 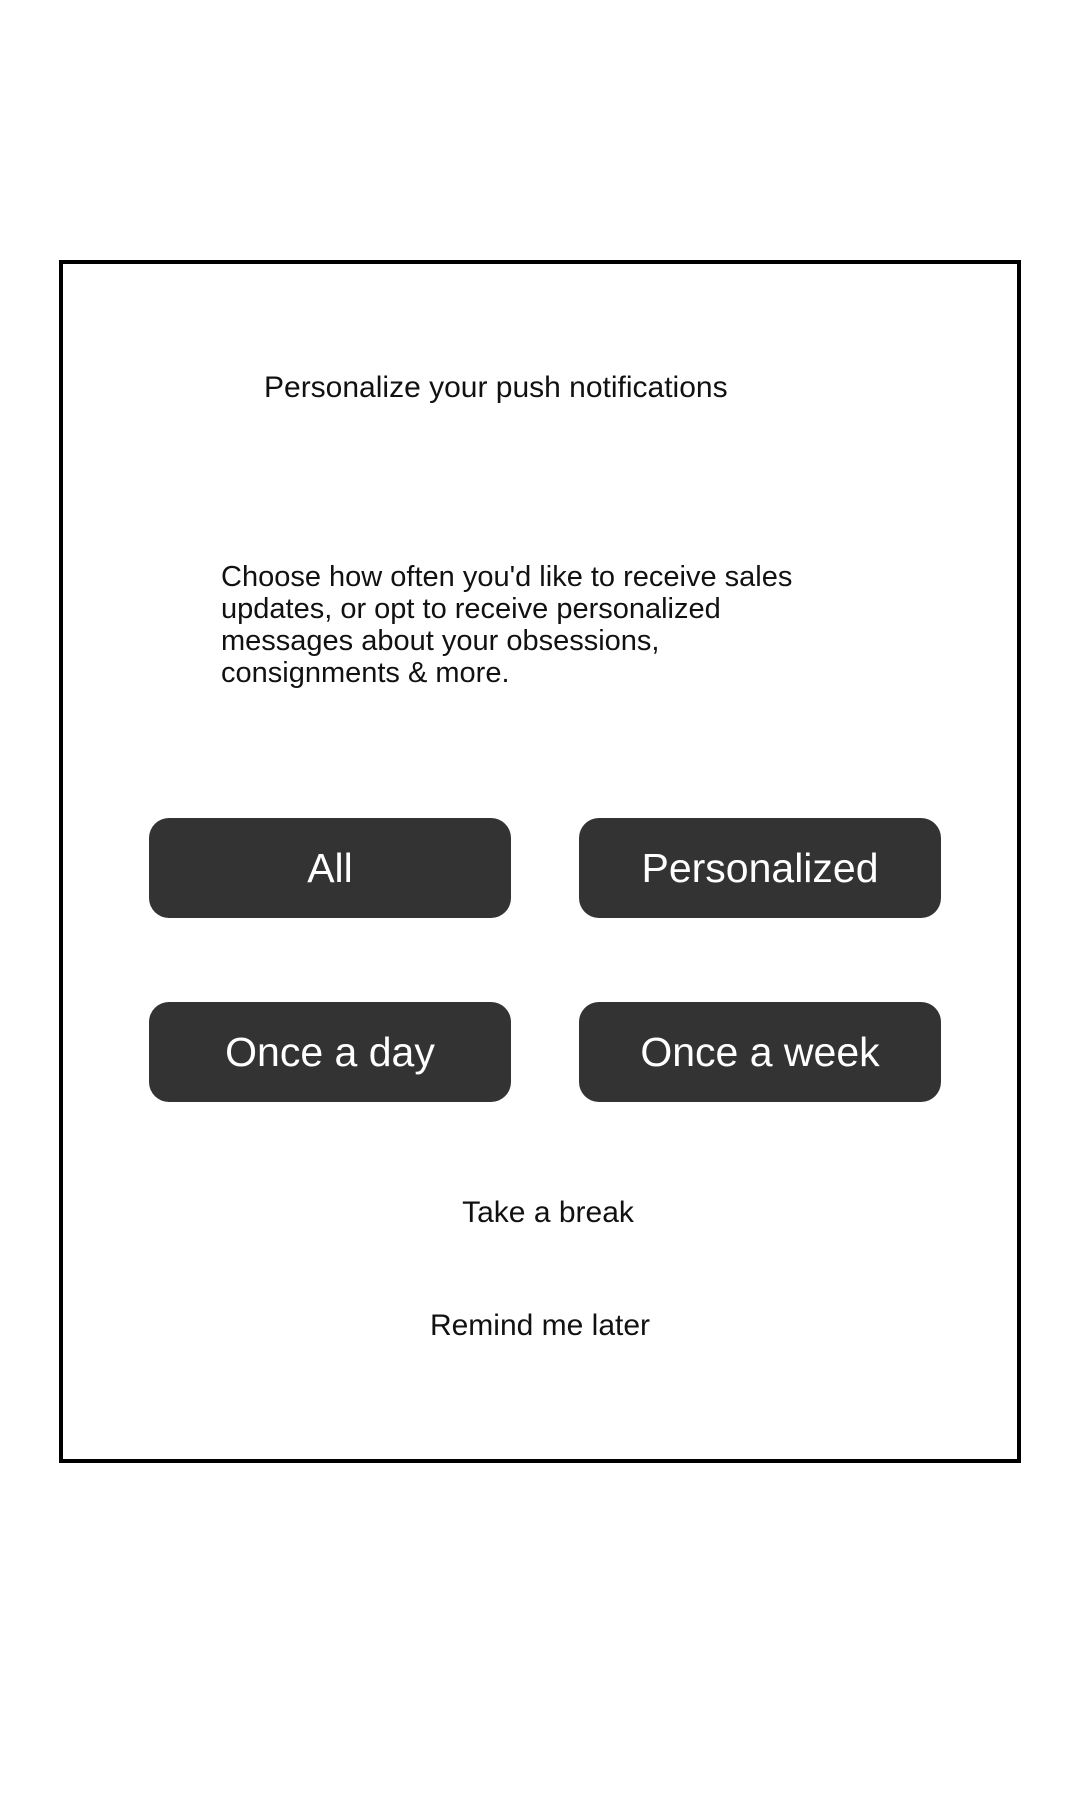 I want to click on personalized-button: Personalized, so click(x=760, y=868).